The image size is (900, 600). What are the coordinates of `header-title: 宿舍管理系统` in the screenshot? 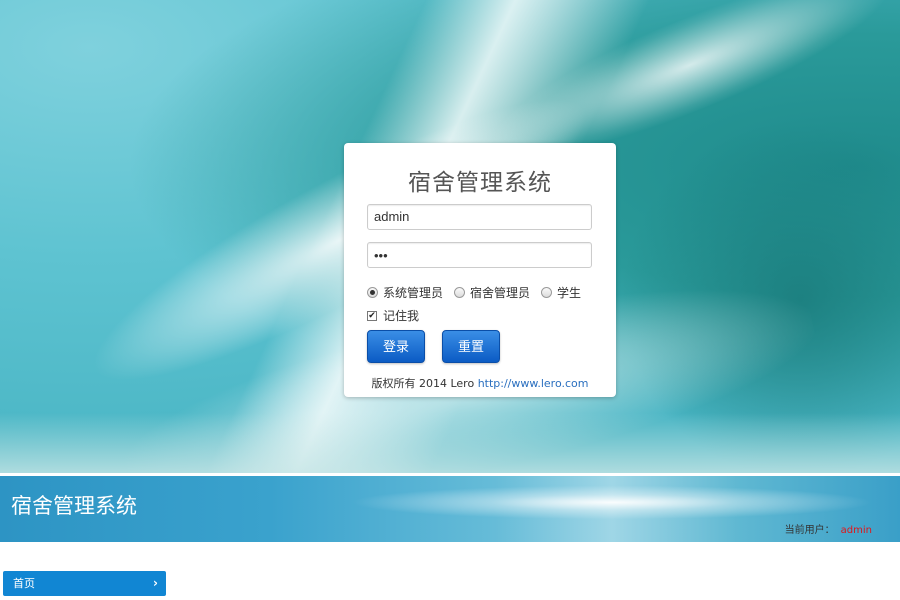 It's located at (74, 506).